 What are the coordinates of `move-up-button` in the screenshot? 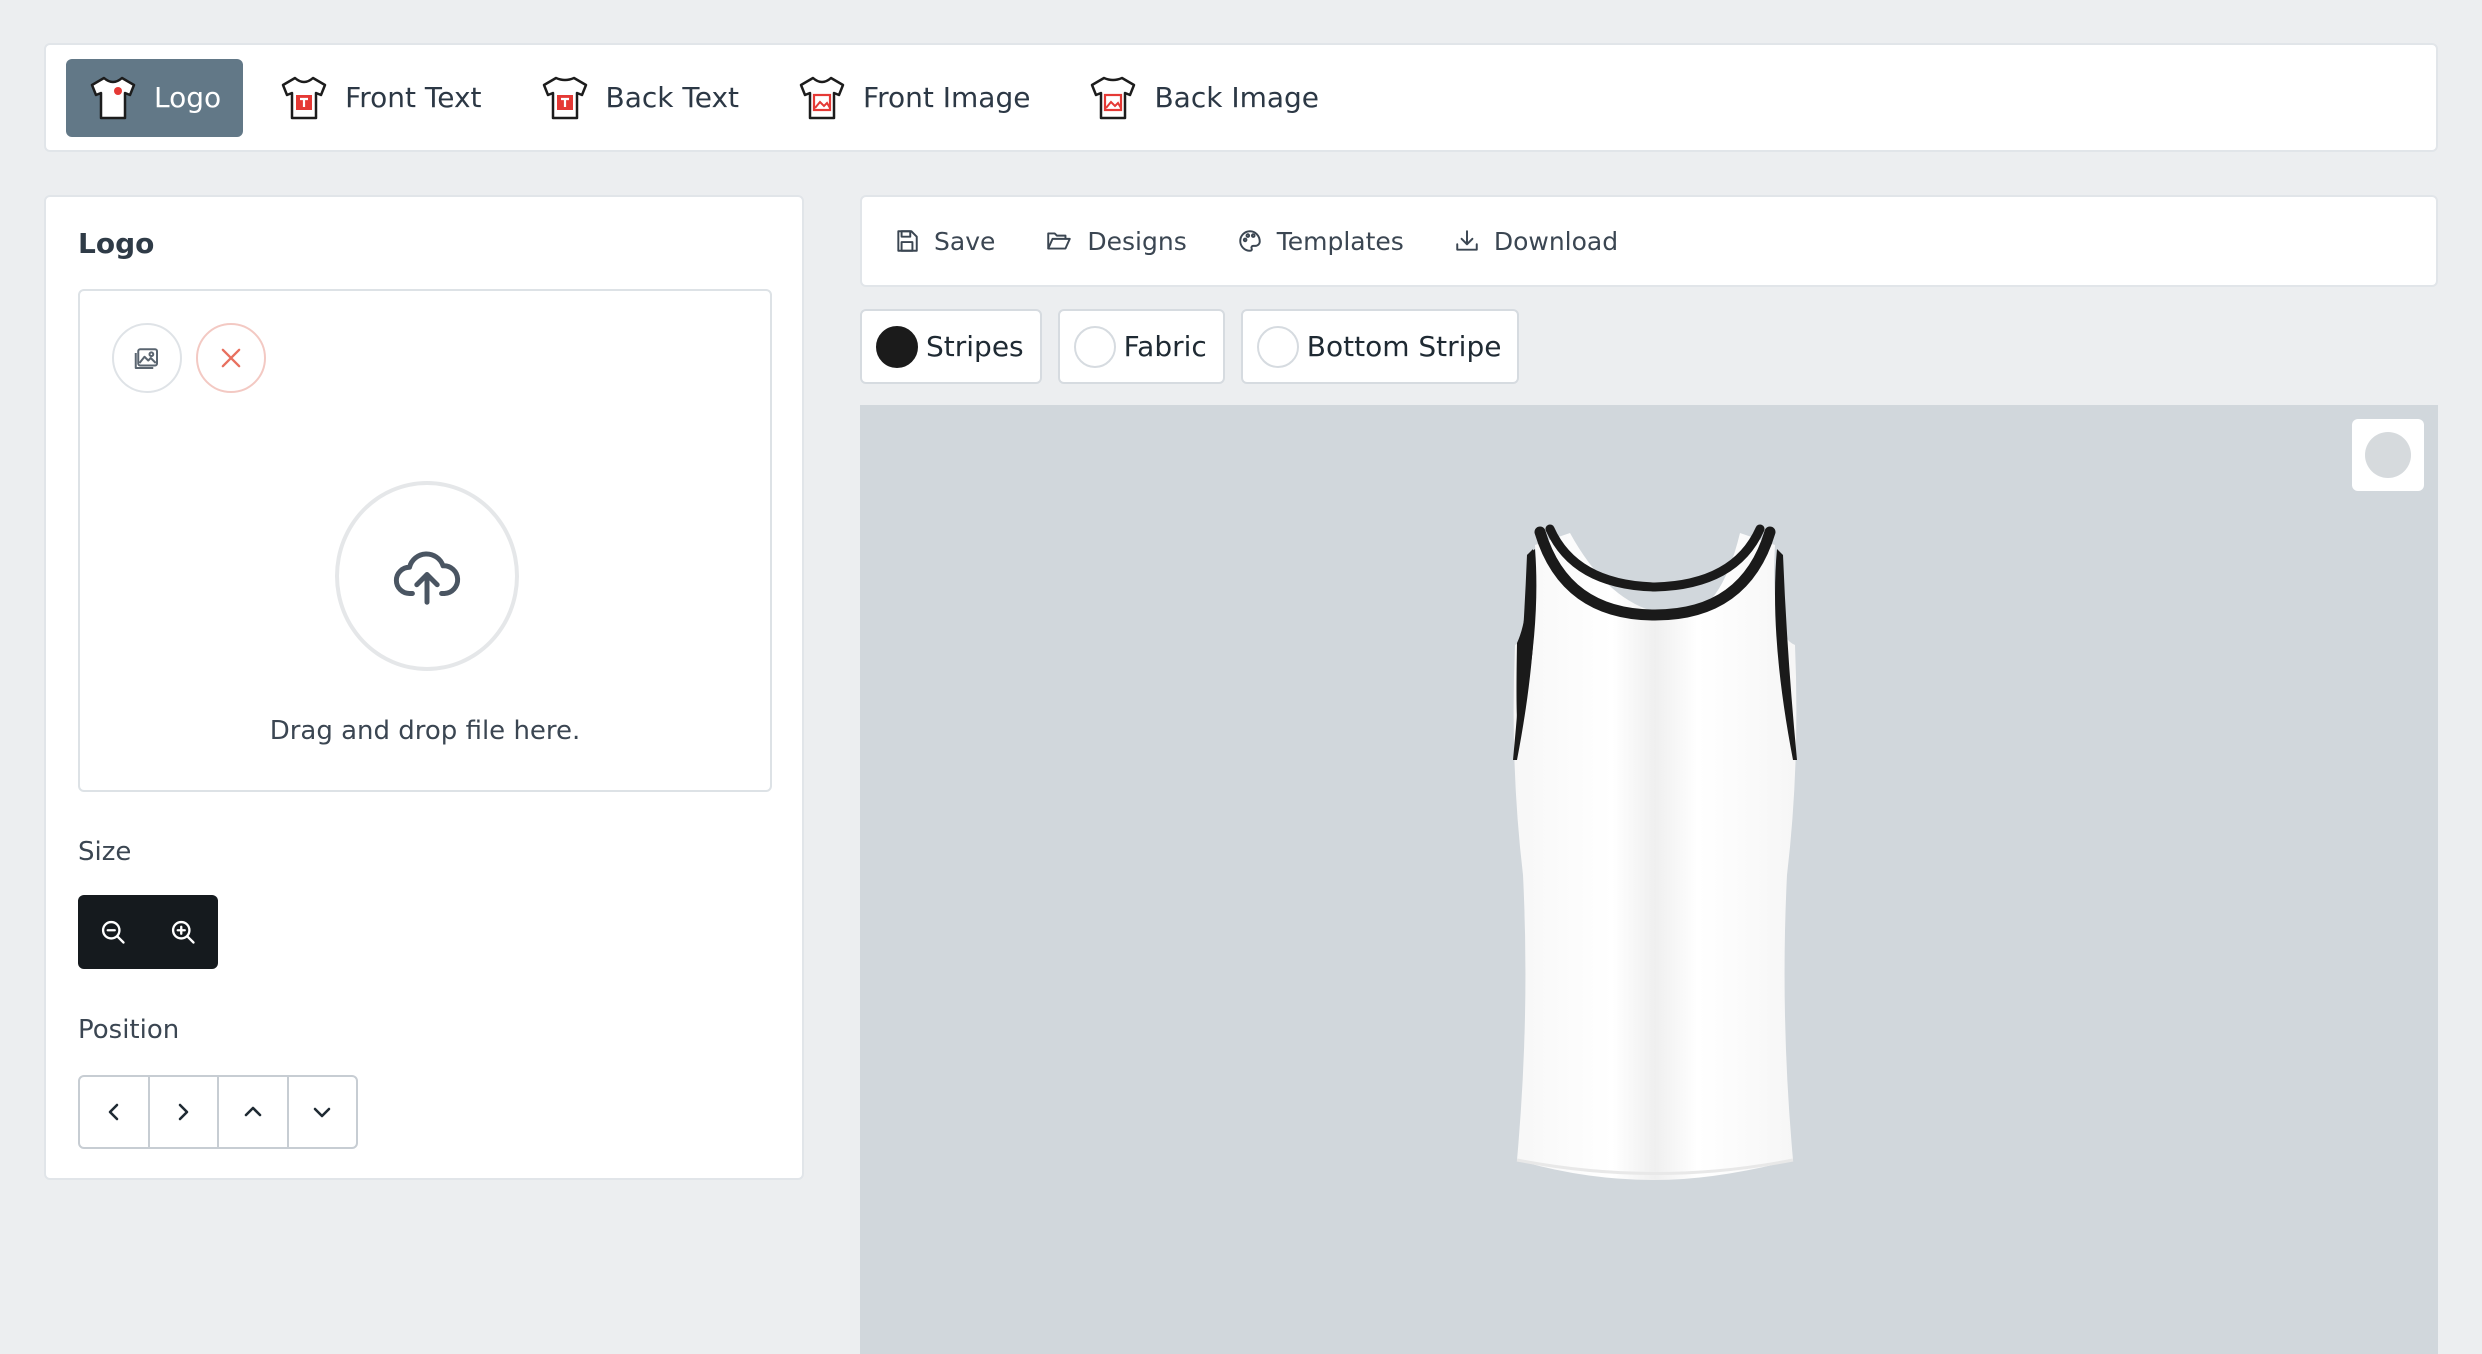 It's located at (254, 1112).